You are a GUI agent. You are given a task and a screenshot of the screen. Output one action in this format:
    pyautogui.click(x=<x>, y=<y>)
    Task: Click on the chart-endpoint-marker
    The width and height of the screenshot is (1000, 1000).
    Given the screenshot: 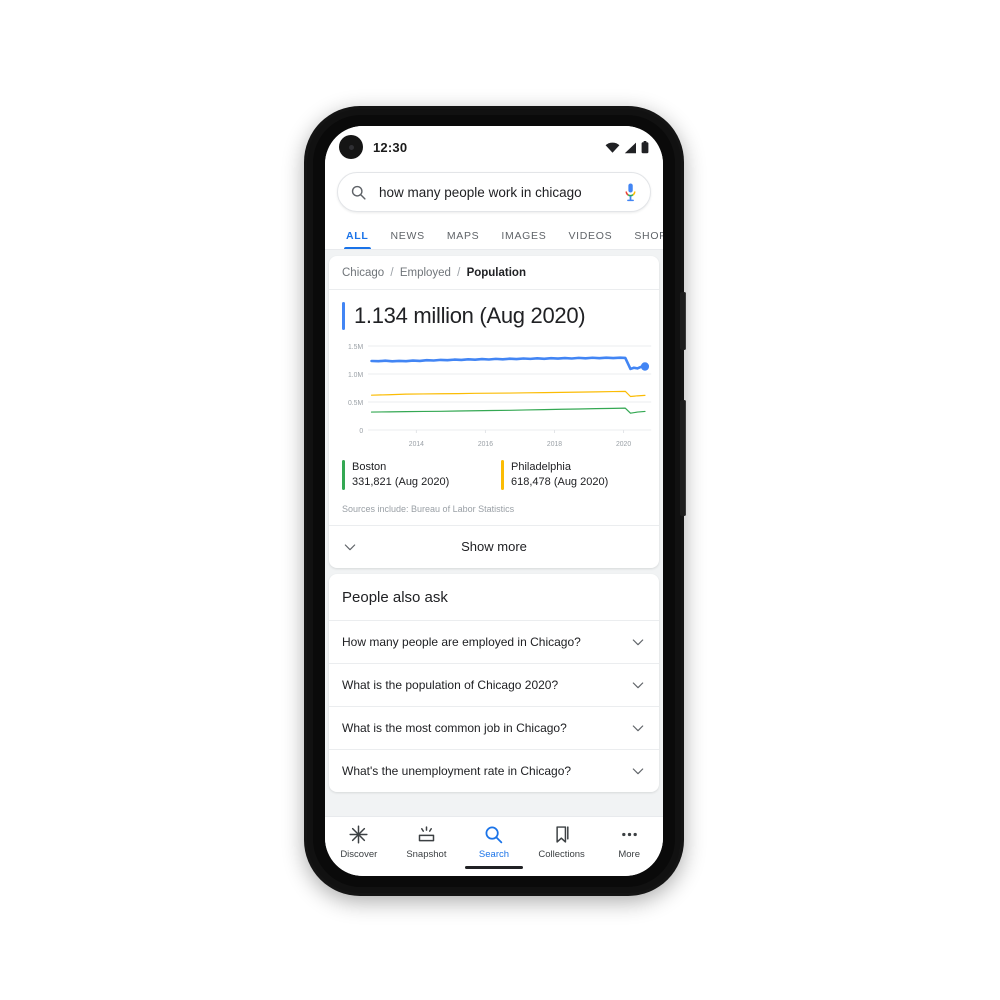 What is the action you would take?
    pyautogui.click(x=645, y=366)
    